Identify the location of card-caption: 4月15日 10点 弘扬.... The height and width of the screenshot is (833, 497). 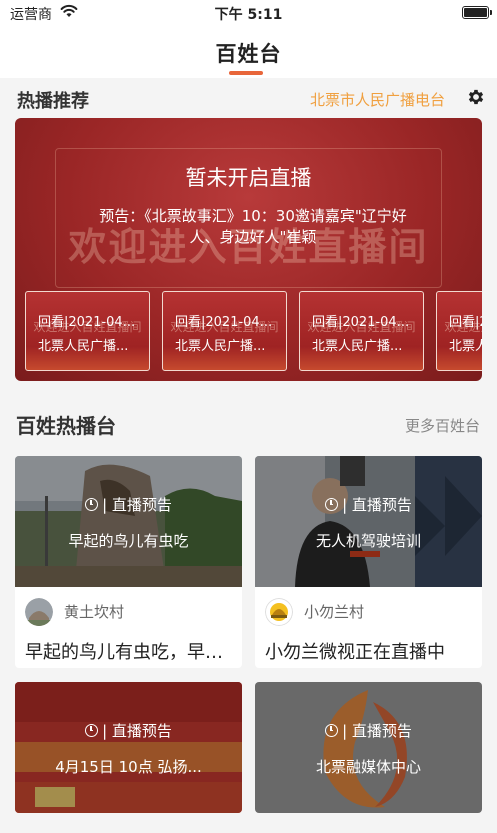
(128, 767).